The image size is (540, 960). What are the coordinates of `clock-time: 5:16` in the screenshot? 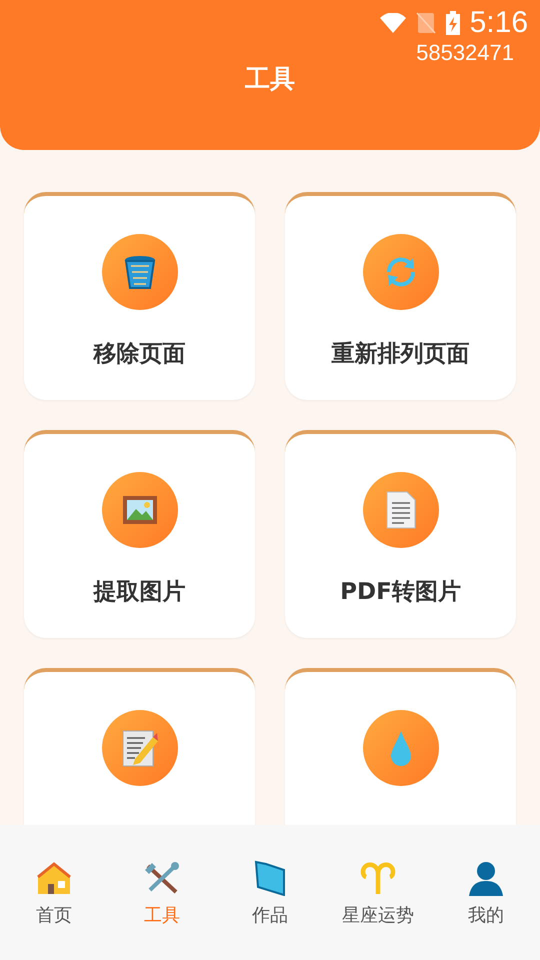 It's located at (499, 23).